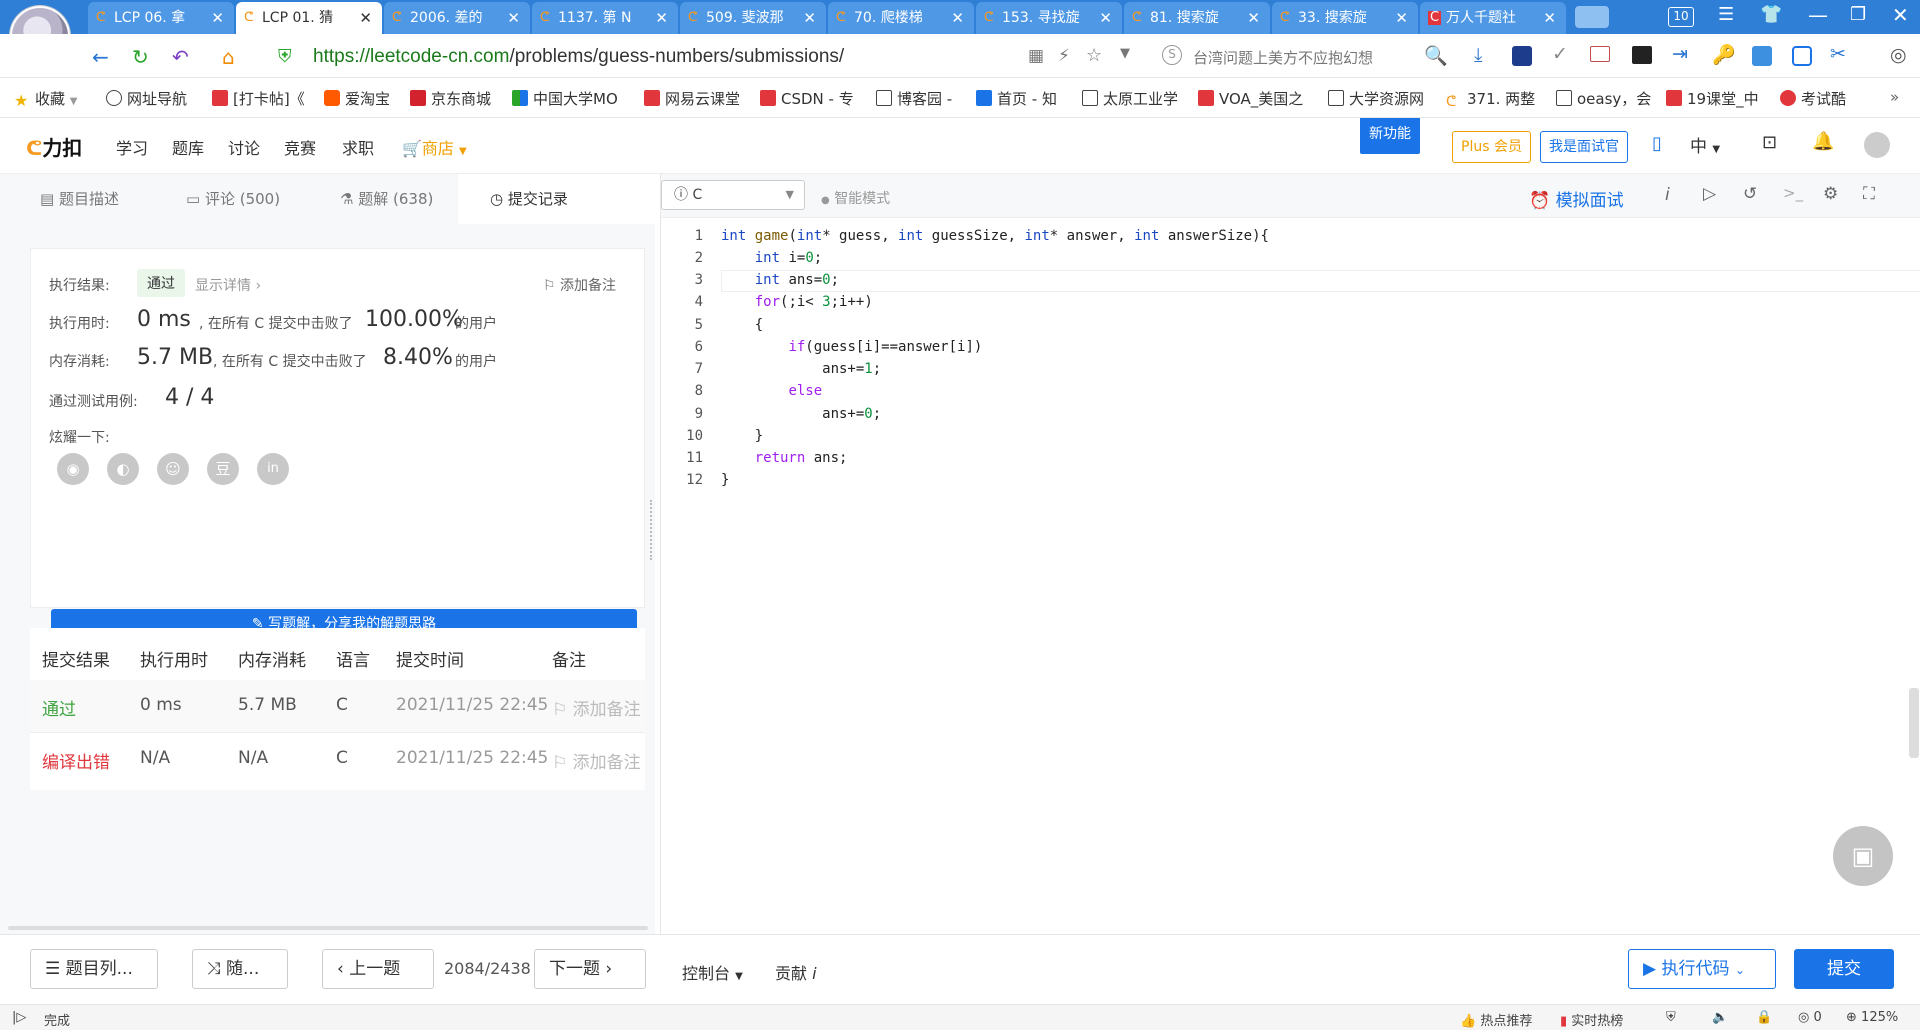 This screenshot has height=1030, width=1920. What do you see at coordinates (1345, 18) in the screenshot?
I see `browser-tab: ᕦ 33. 搜索旋 ✕` at bounding box center [1345, 18].